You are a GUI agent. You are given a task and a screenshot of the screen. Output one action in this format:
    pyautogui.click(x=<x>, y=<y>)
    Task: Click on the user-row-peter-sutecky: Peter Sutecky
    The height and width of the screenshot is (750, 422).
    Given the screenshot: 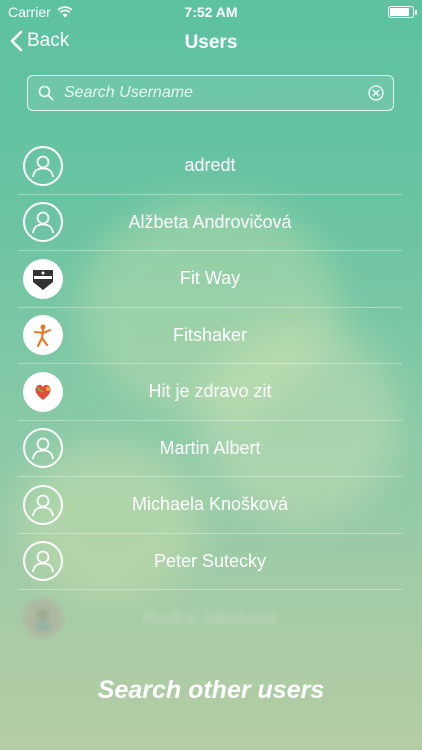 What is the action you would take?
    pyautogui.click(x=210, y=562)
    